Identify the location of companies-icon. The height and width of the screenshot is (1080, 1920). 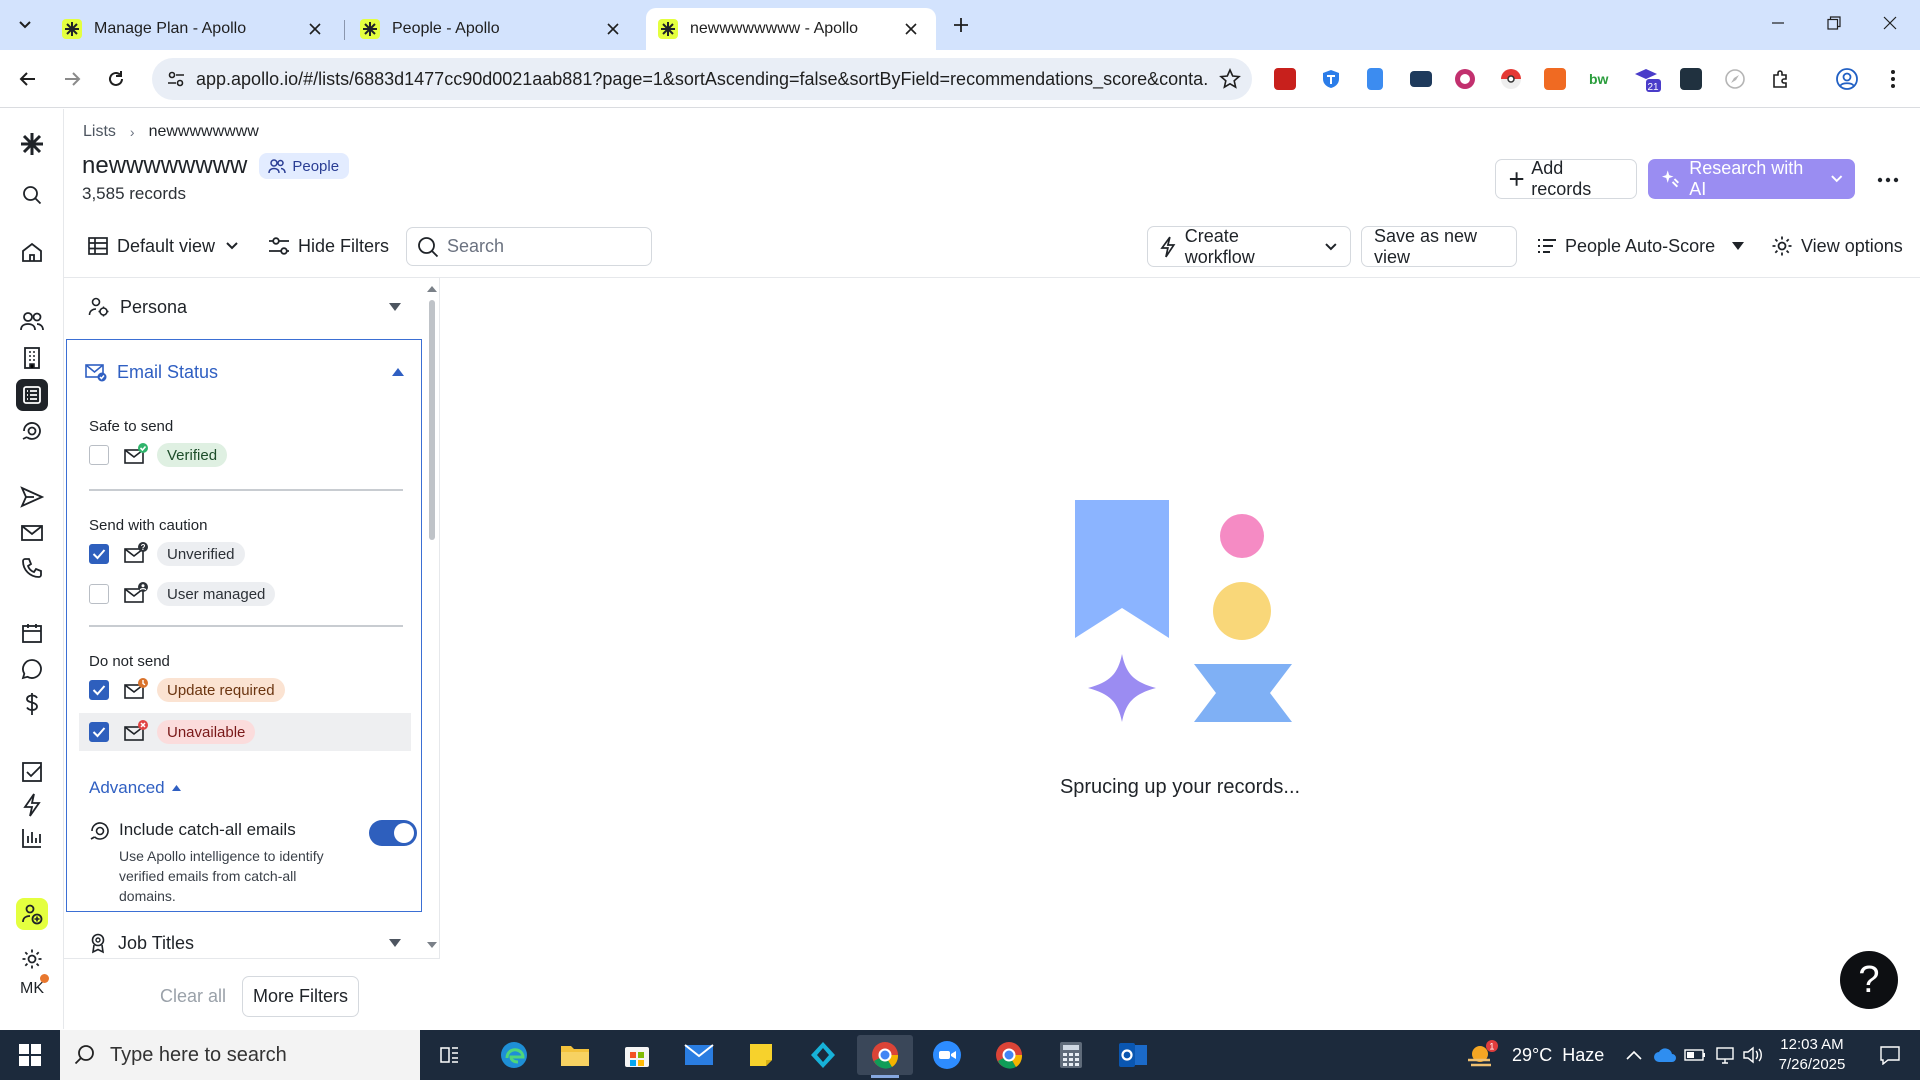
(32, 358).